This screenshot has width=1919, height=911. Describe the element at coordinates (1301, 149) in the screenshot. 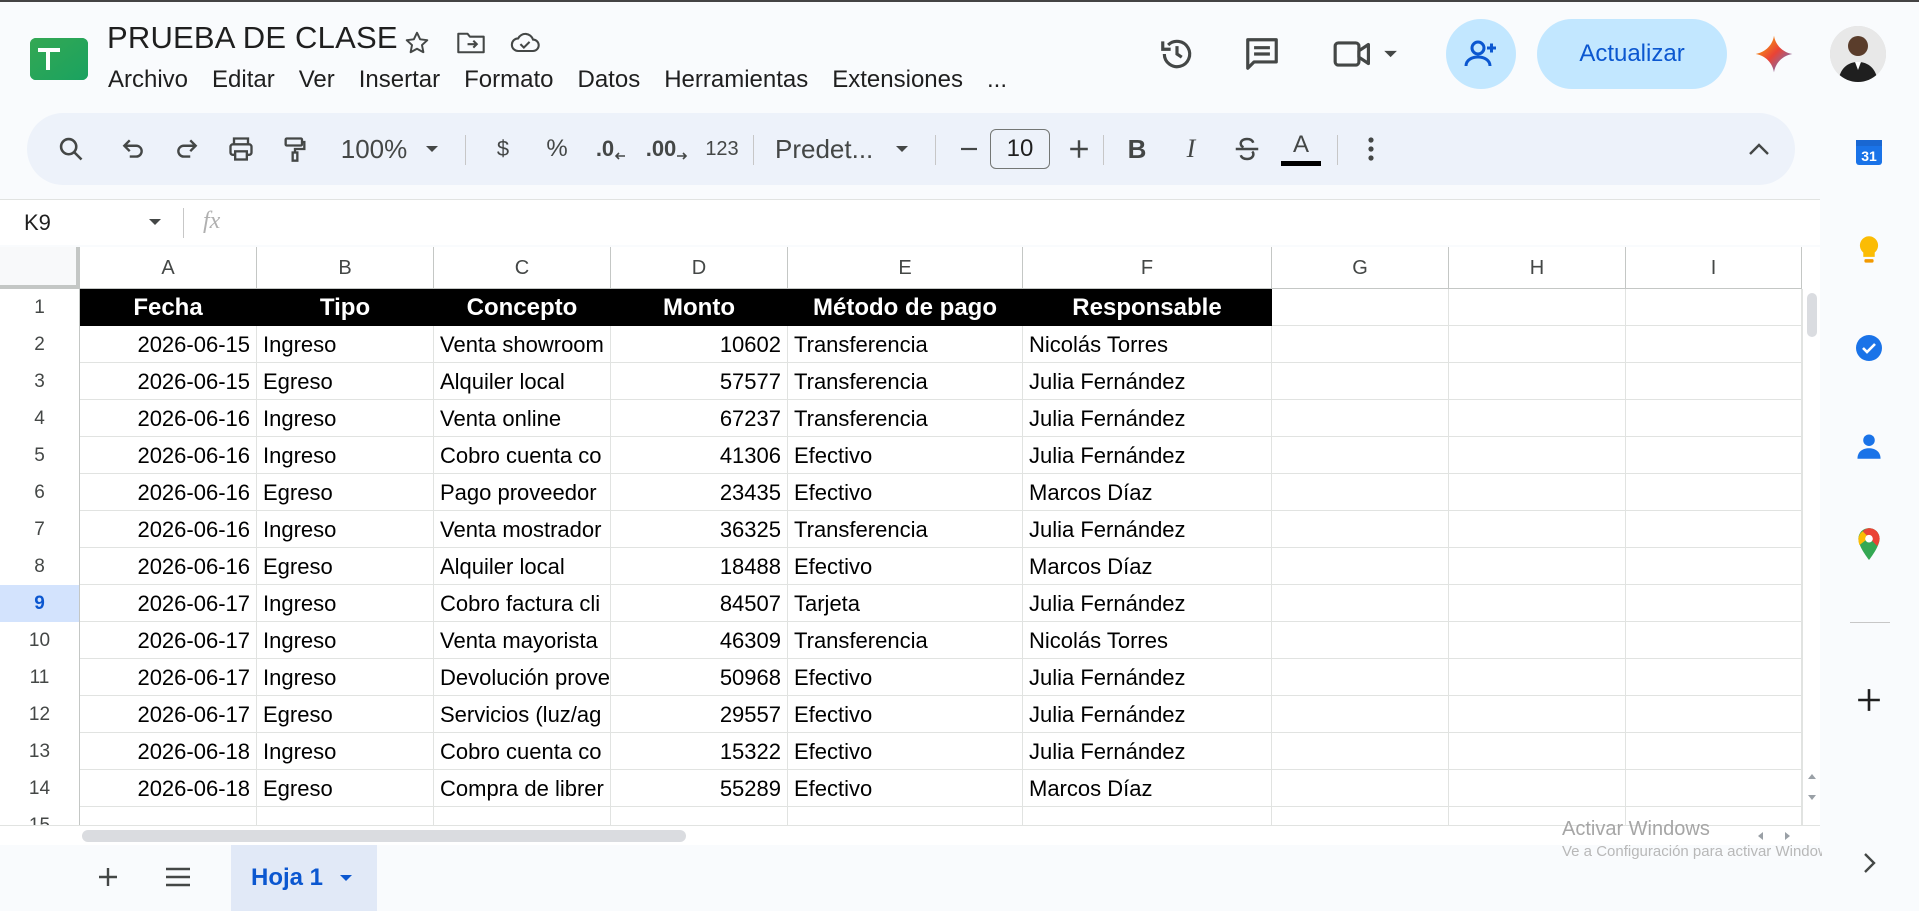

I see `text-color-button: A` at that location.